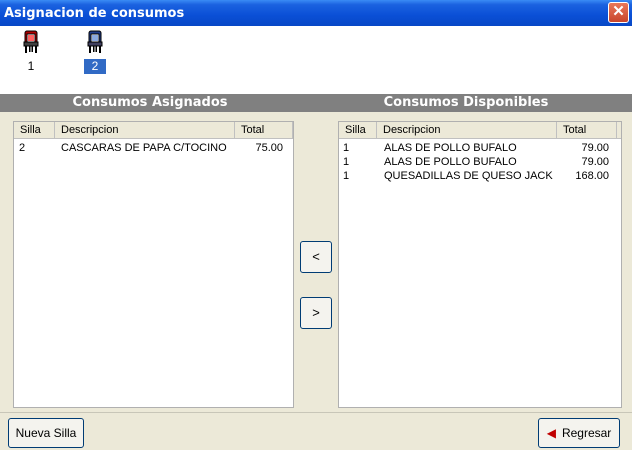 The height and width of the screenshot is (450, 632). I want to click on list-item: 1 QUESADILLAS DE QUESO JACK 168.00, so click(480, 176).